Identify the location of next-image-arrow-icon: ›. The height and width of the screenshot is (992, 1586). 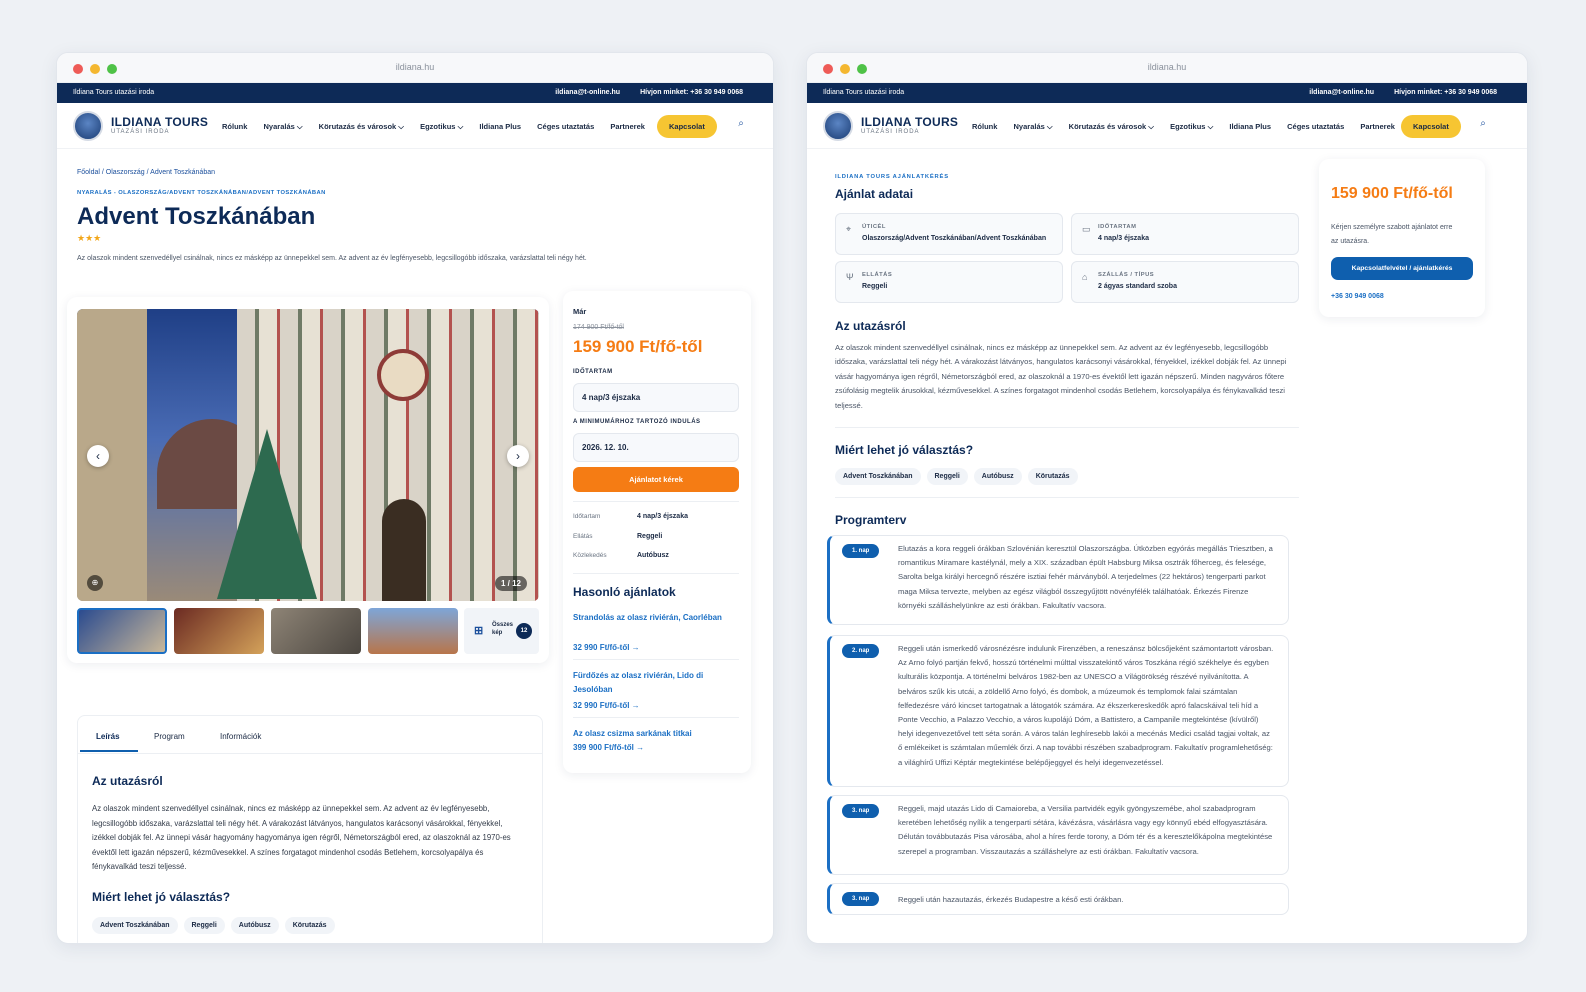
(518, 456).